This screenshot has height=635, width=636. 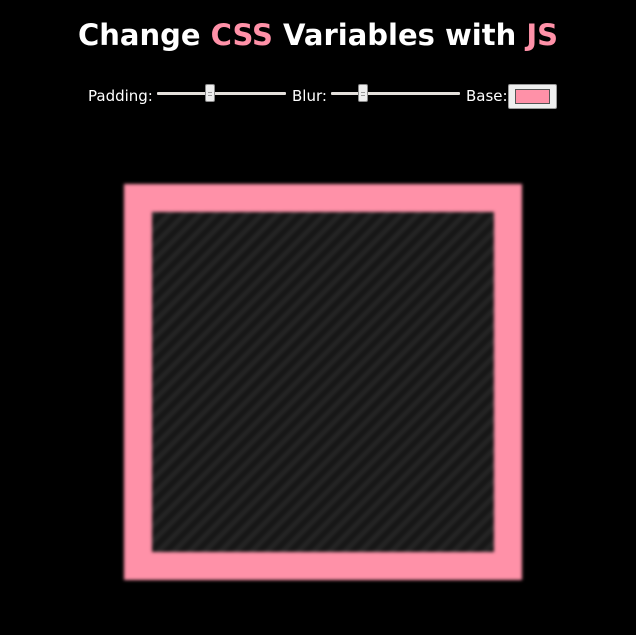 What do you see at coordinates (399, 35) in the screenshot?
I see `title-text-2: Variables with` at bounding box center [399, 35].